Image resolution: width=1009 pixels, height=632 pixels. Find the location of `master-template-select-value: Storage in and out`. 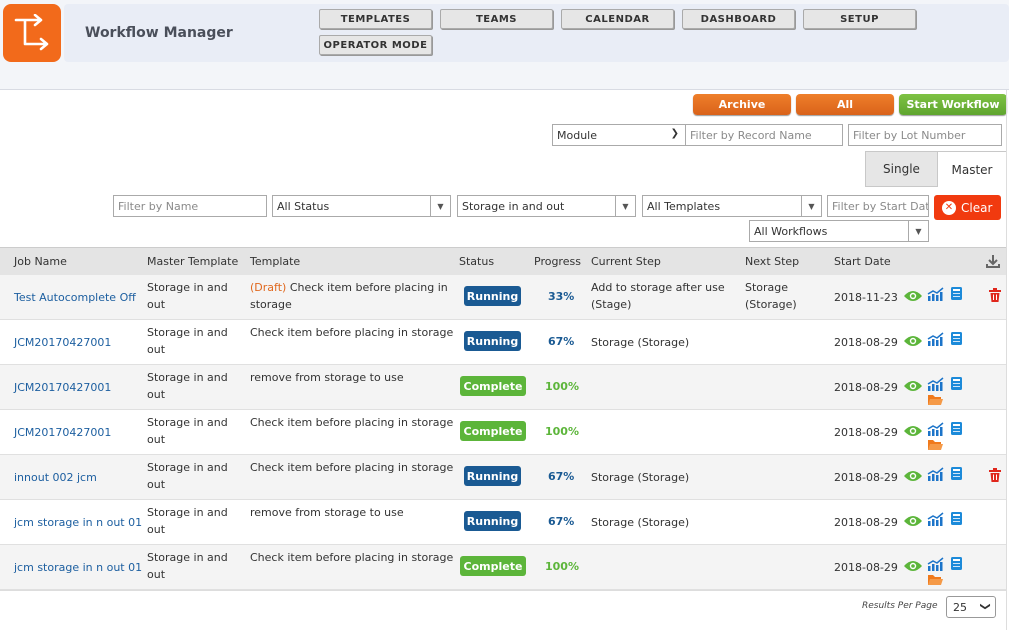

master-template-select-value: Storage in and out is located at coordinates (513, 206).